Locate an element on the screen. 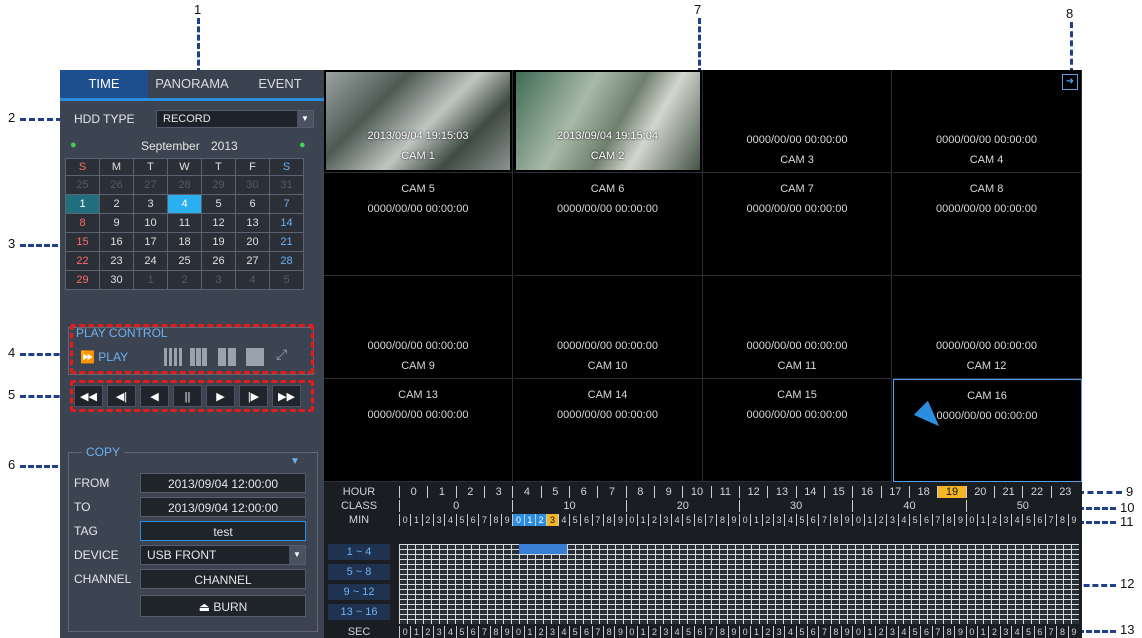  calendar-day: 1 is located at coordinates (82, 204).